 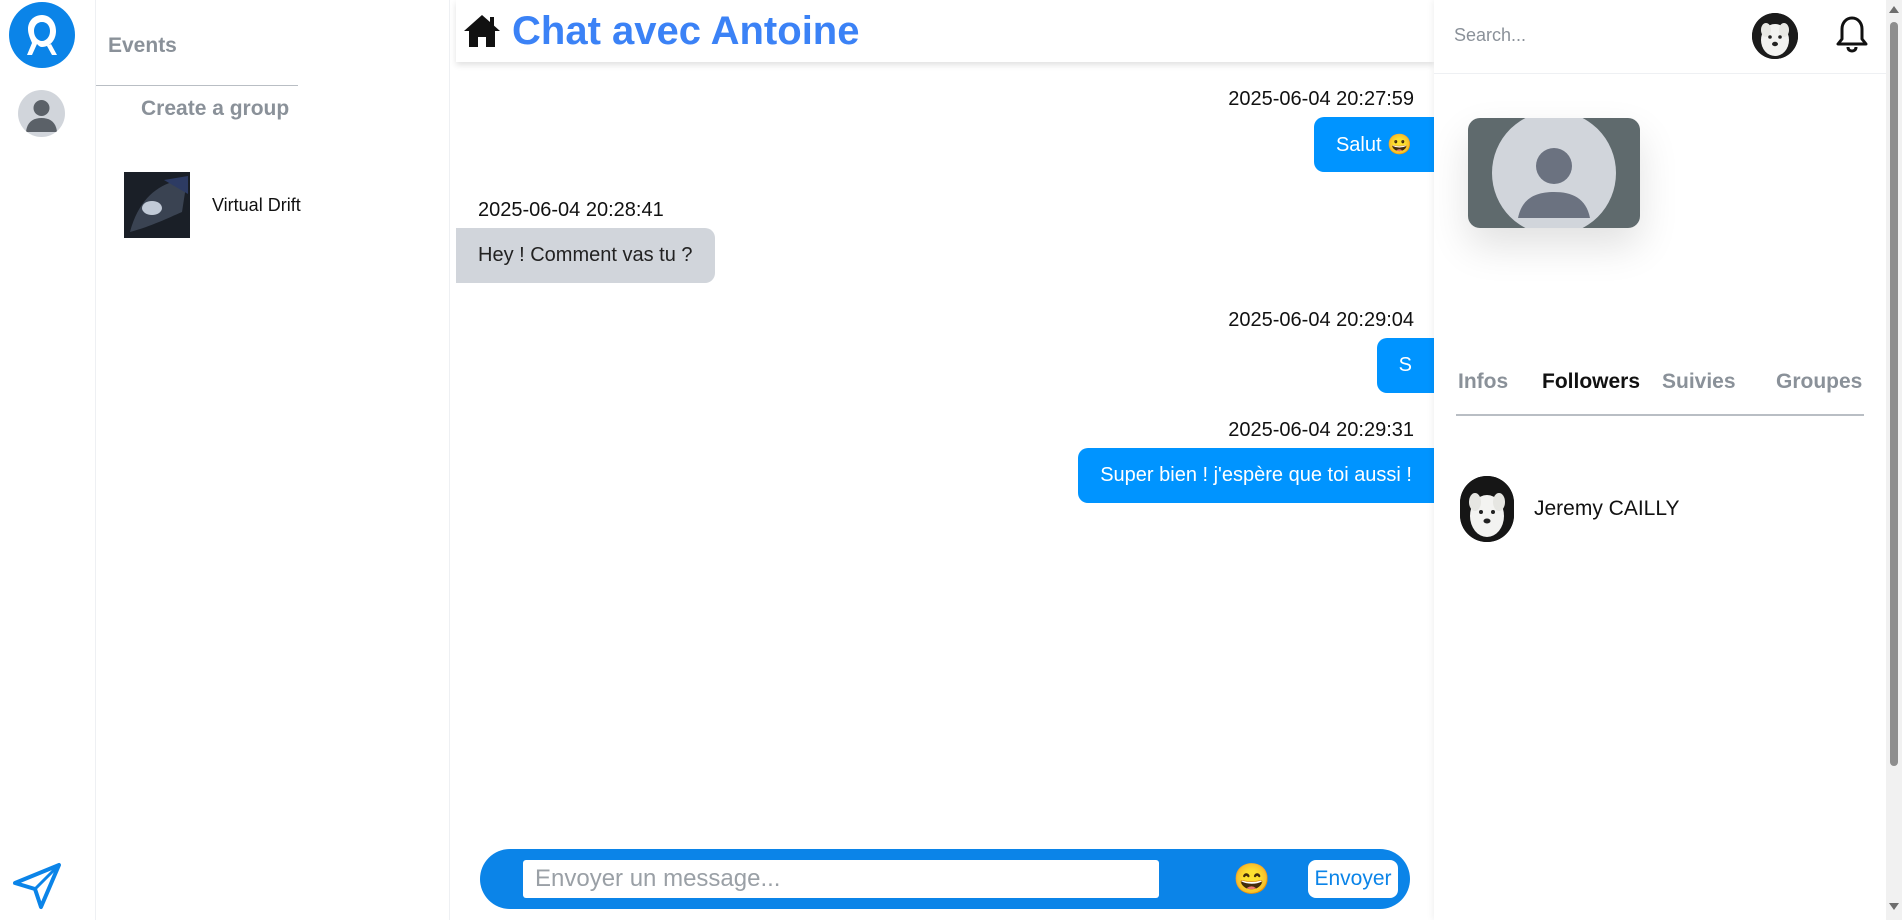 I want to click on tab-suivies: Suivies, so click(x=1699, y=382).